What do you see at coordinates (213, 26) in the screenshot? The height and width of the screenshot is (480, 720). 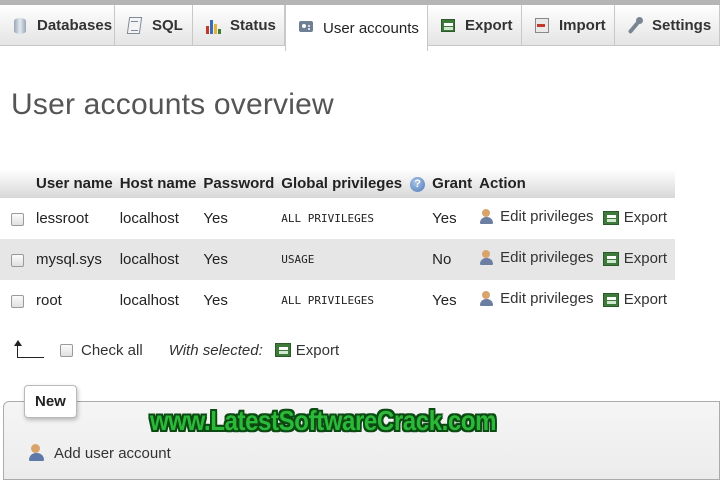 I see `status-chart-icon` at bounding box center [213, 26].